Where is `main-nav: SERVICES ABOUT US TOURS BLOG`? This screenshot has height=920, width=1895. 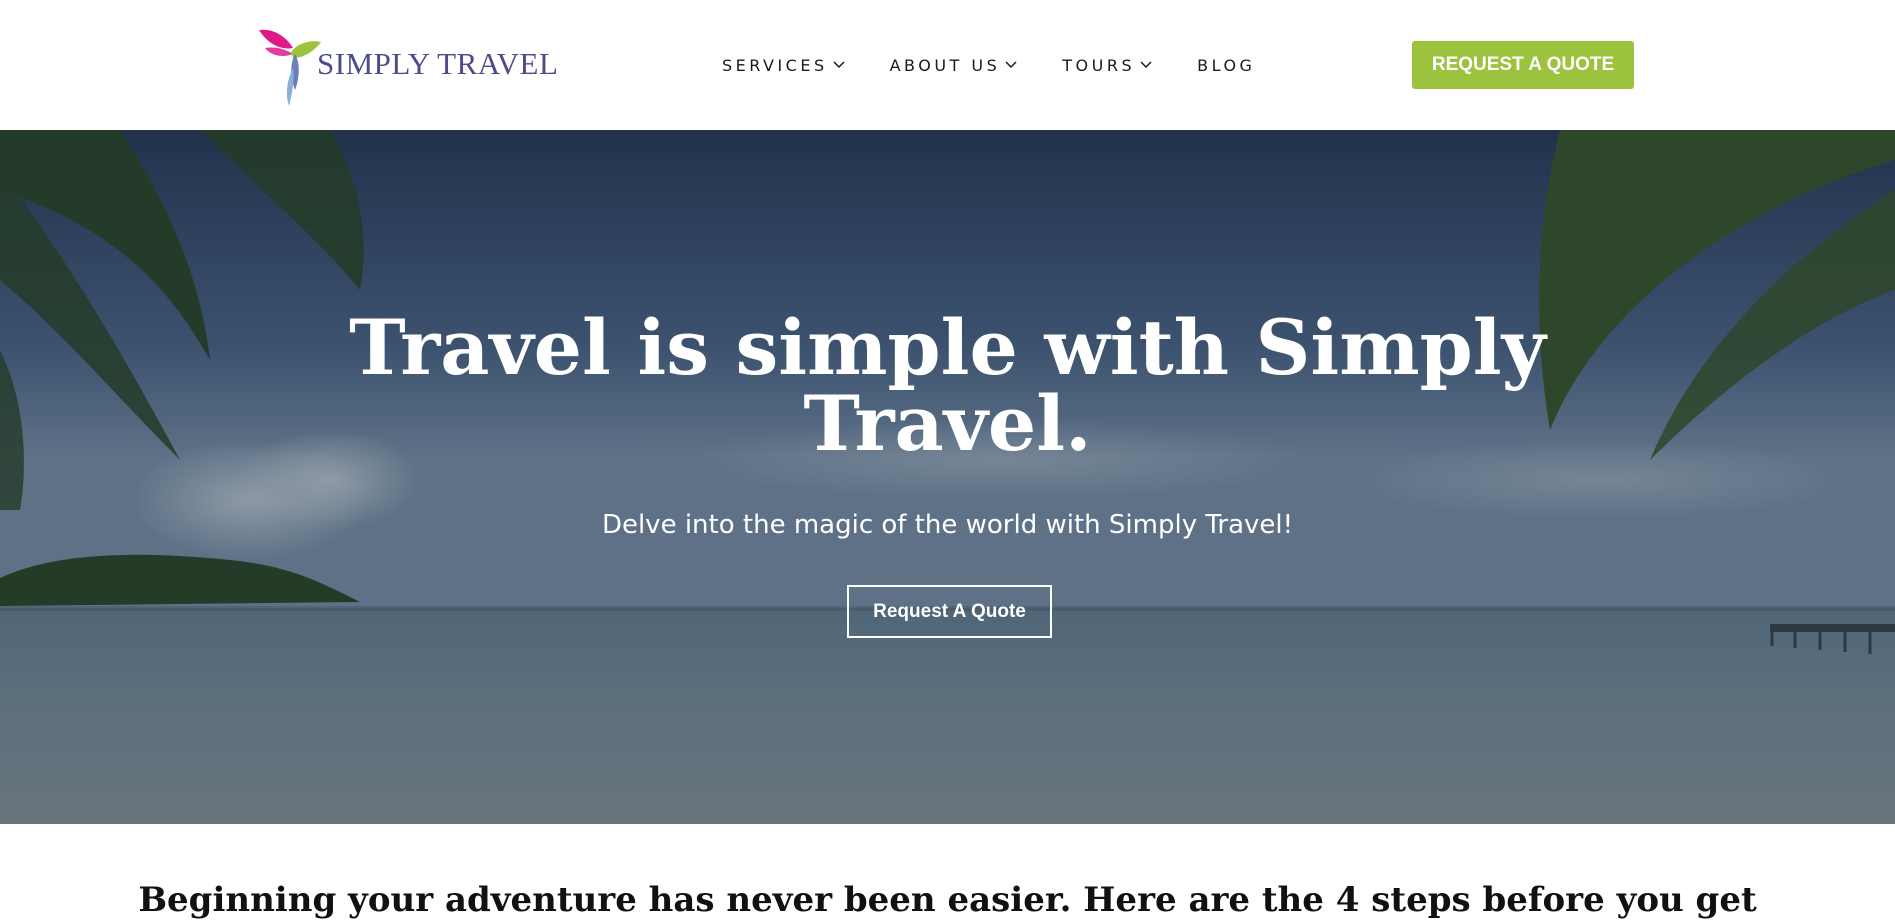 main-nav: SERVICES ABOUT US TOURS BLOG is located at coordinates (988, 65).